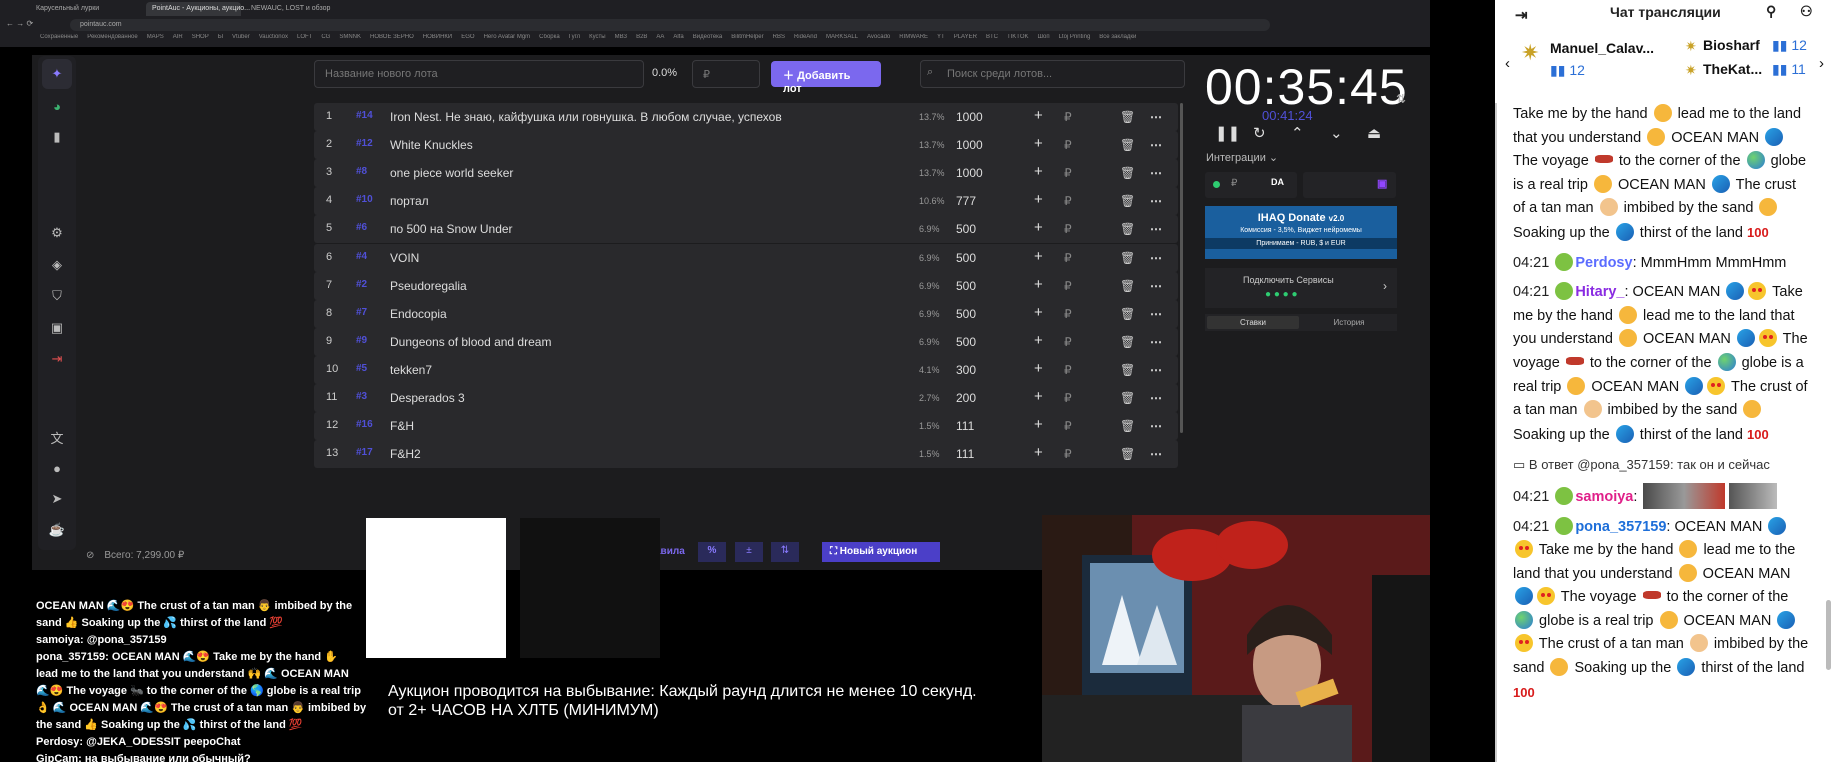  Describe the element at coordinates (418, 314) in the screenshot. I see `lot-name: Endocopia` at that location.